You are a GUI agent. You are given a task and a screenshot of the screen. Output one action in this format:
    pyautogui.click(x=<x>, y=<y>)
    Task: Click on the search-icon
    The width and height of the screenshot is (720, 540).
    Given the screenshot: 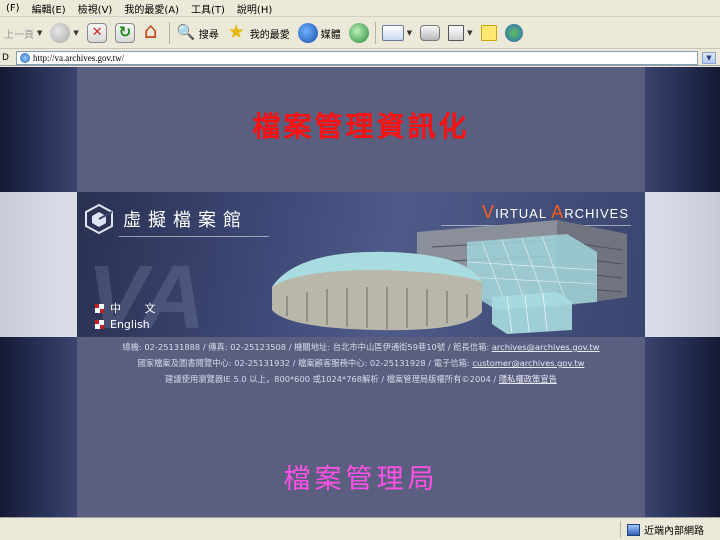 What is the action you would take?
    pyautogui.click(x=186, y=33)
    